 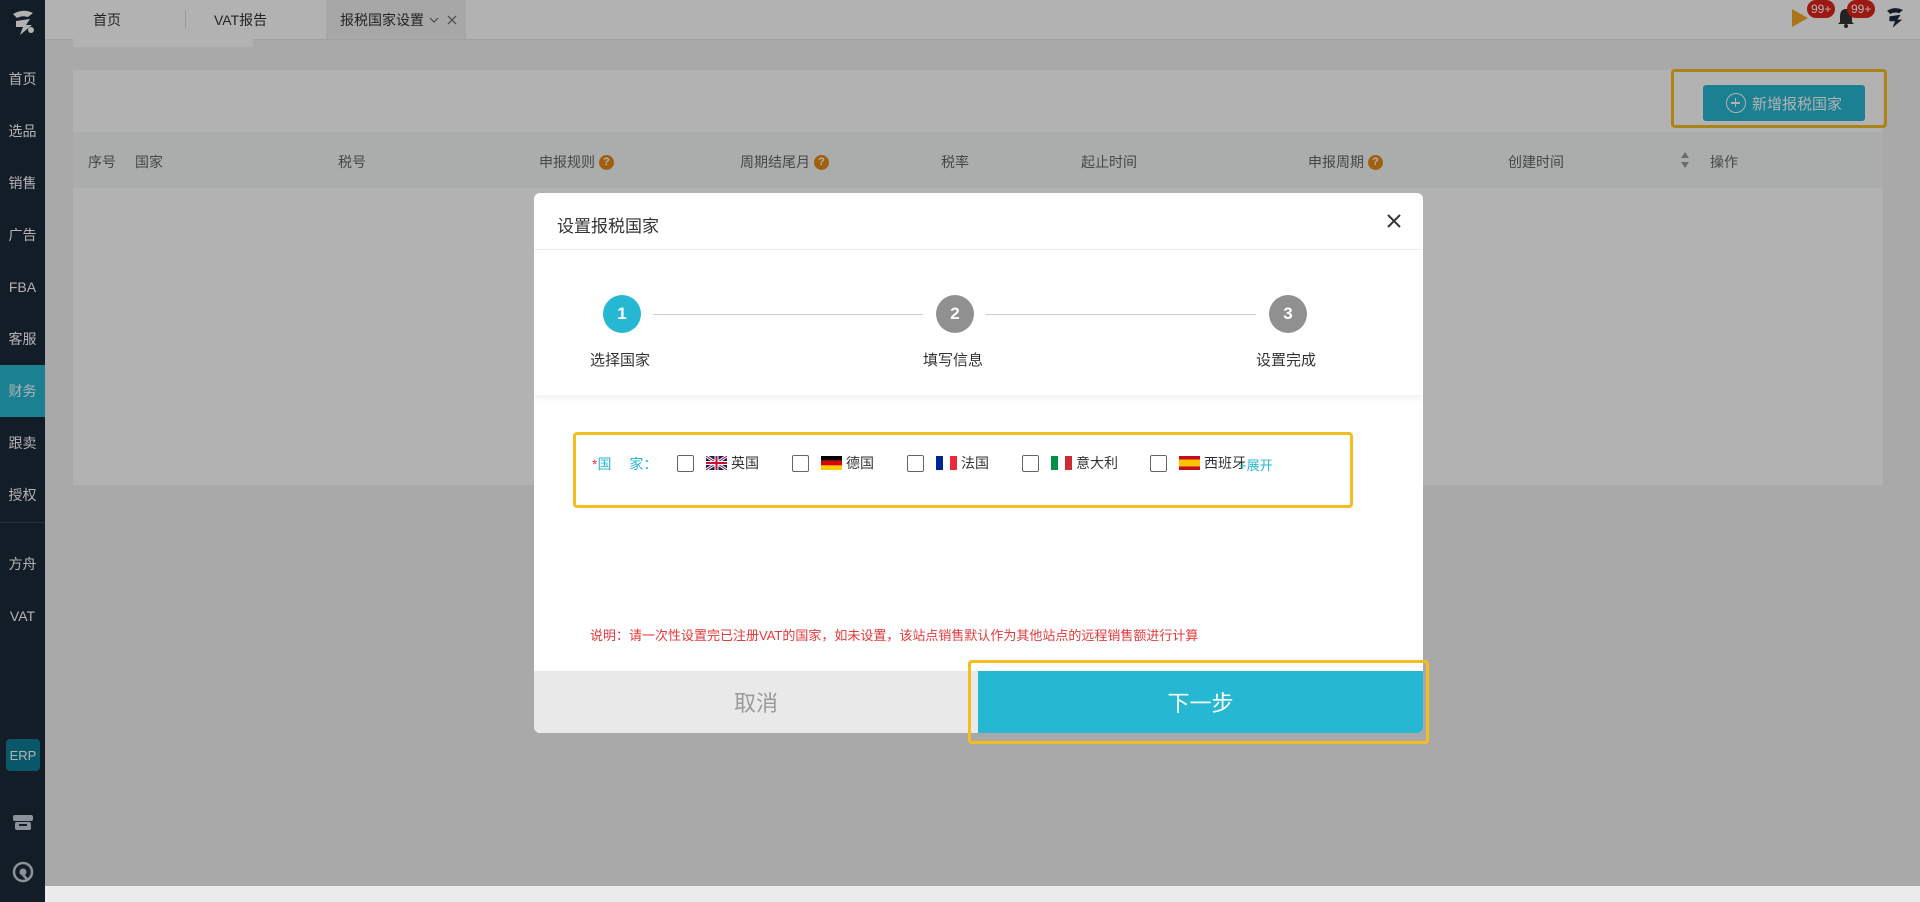 What do you see at coordinates (620, 360) in the screenshot?
I see `step-1-label: 选择国家` at bounding box center [620, 360].